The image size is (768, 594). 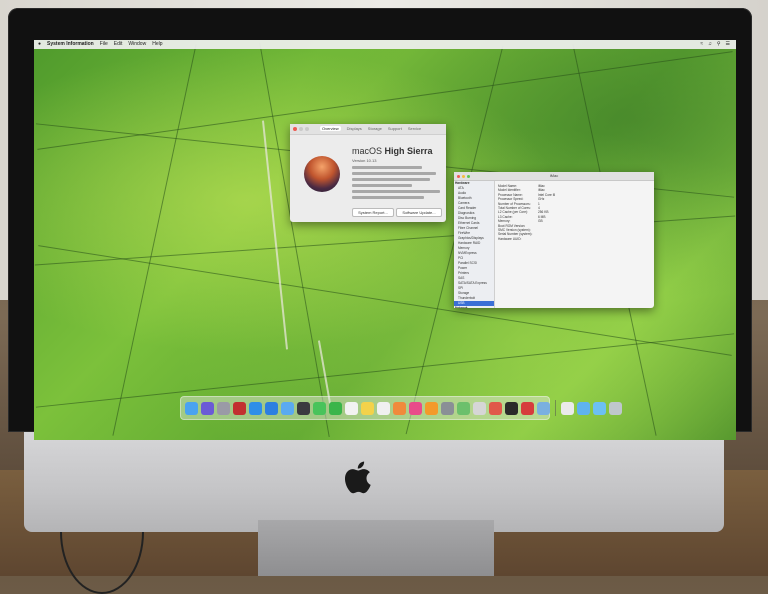 I want to click on safari-icon, so click(x=255, y=408).